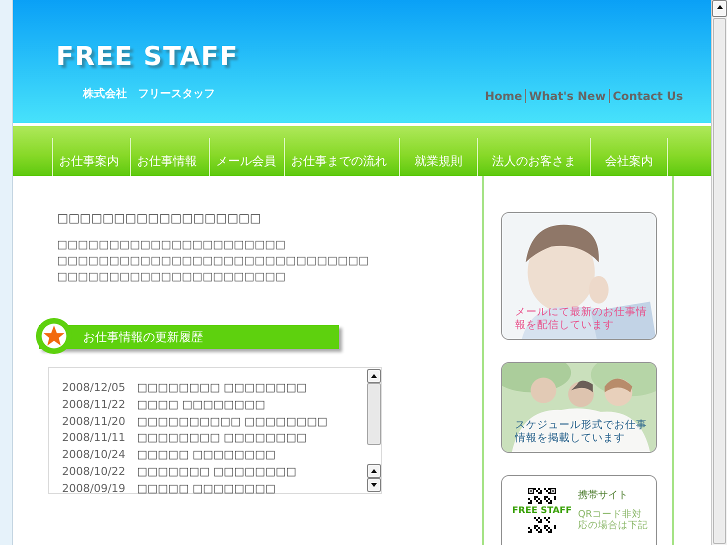 This screenshot has width=727, height=545. What do you see at coordinates (603, 495) in the screenshot?
I see `mobile-site-title: 携帯サイト` at bounding box center [603, 495].